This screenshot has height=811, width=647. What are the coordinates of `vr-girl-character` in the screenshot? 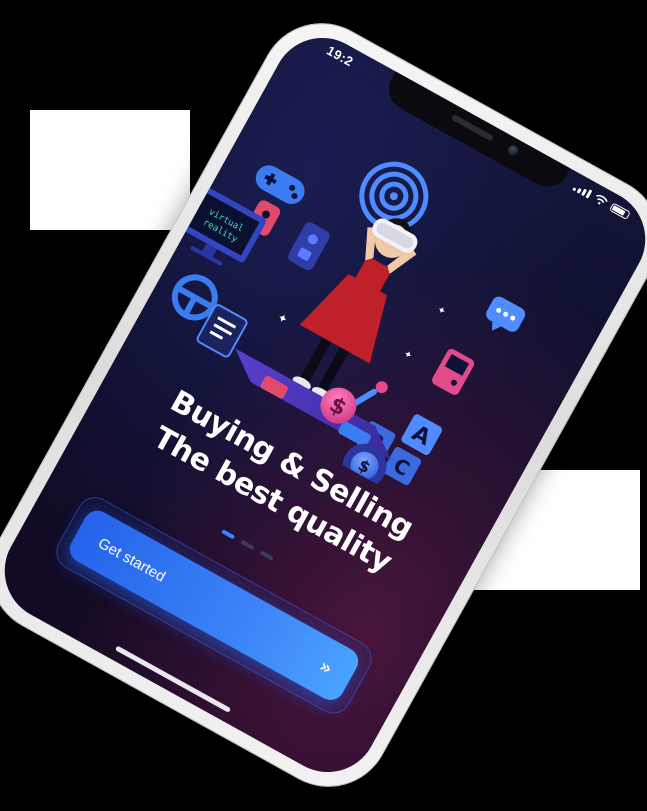 It's located at (355, 309).